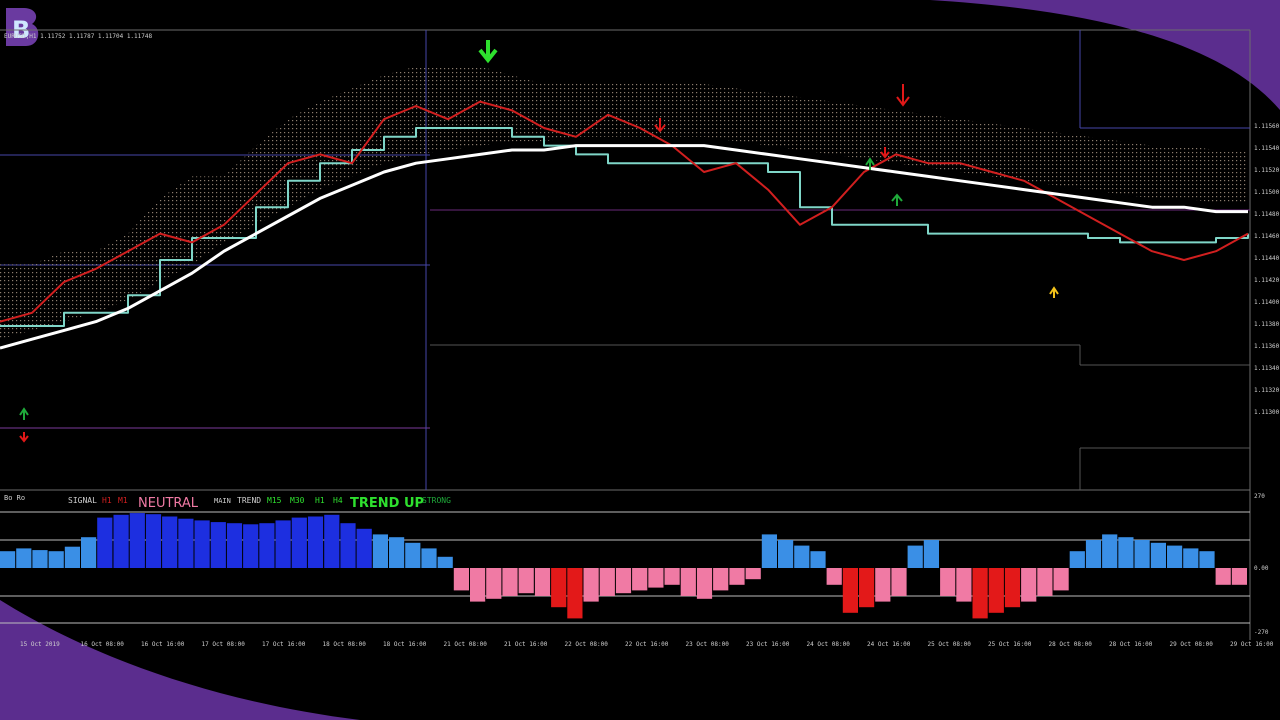  I want to click on price-tick-label: 1.11380, so click(1267, 324).